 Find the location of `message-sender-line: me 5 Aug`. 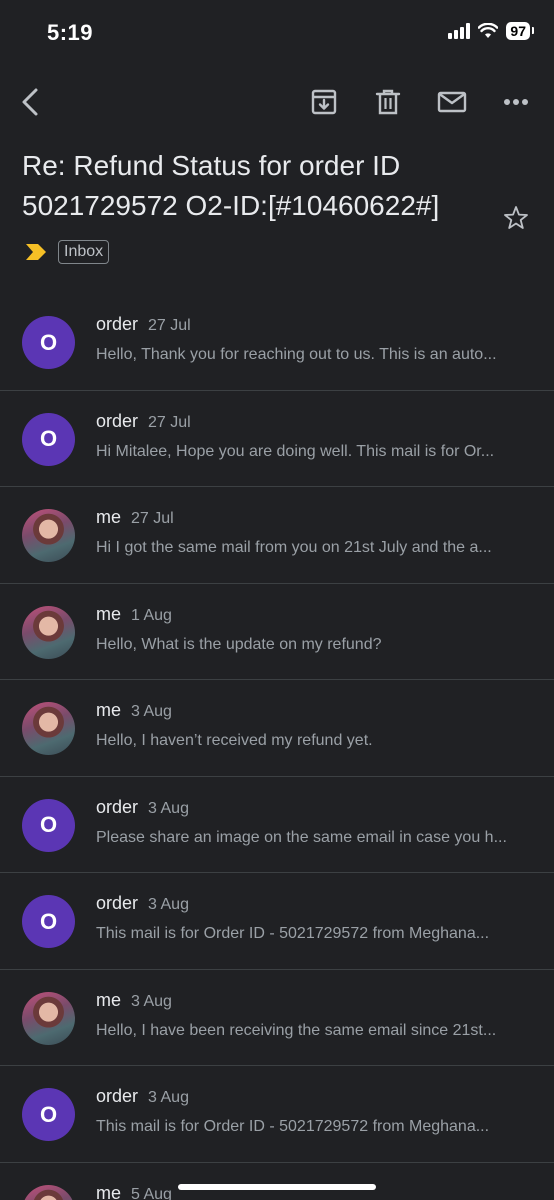

message-sender-line: me 5 Aug is located at coordinates (134, 1191).